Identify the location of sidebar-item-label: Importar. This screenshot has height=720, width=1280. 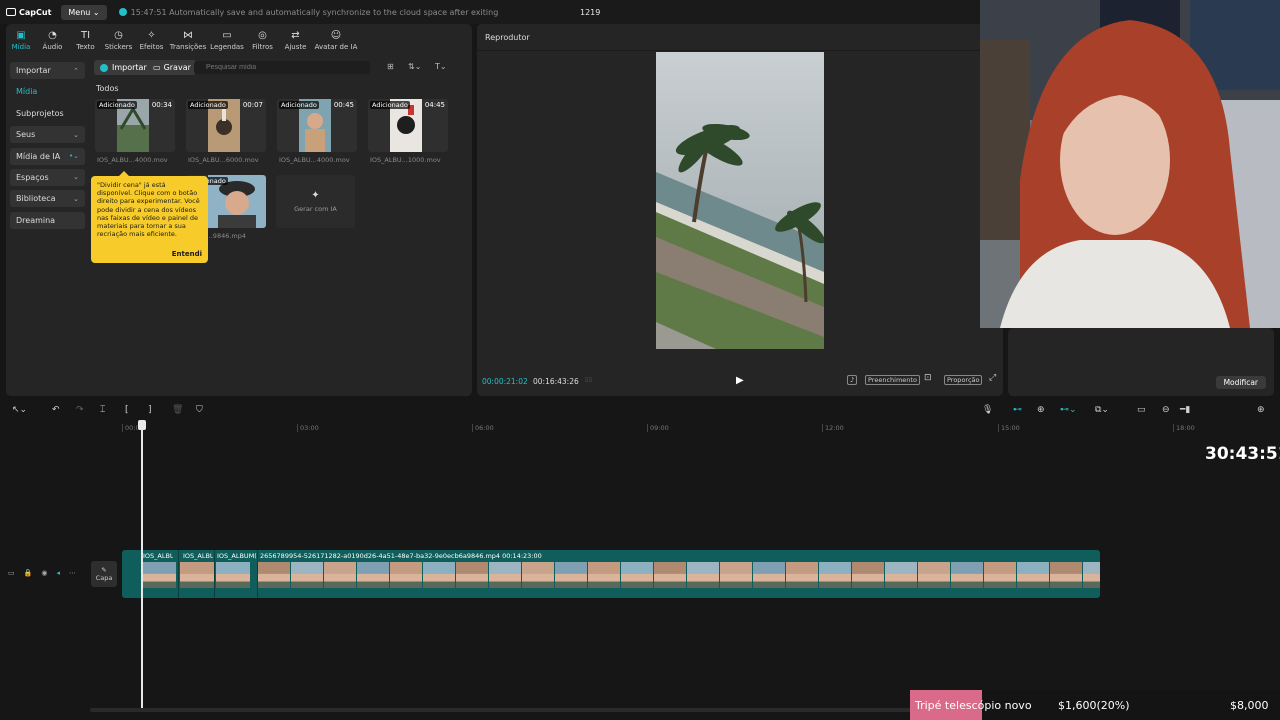
(33, 70).